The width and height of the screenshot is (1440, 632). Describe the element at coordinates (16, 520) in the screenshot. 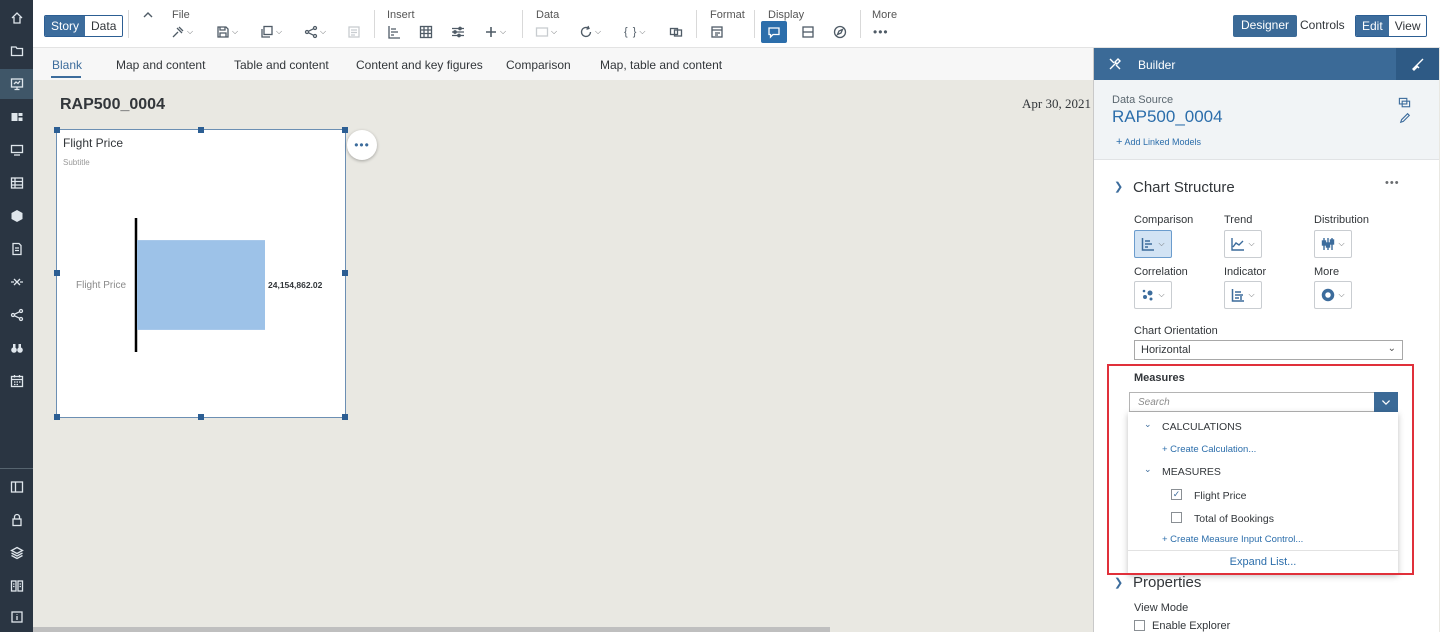

I see `security-lock-icon` at that location.